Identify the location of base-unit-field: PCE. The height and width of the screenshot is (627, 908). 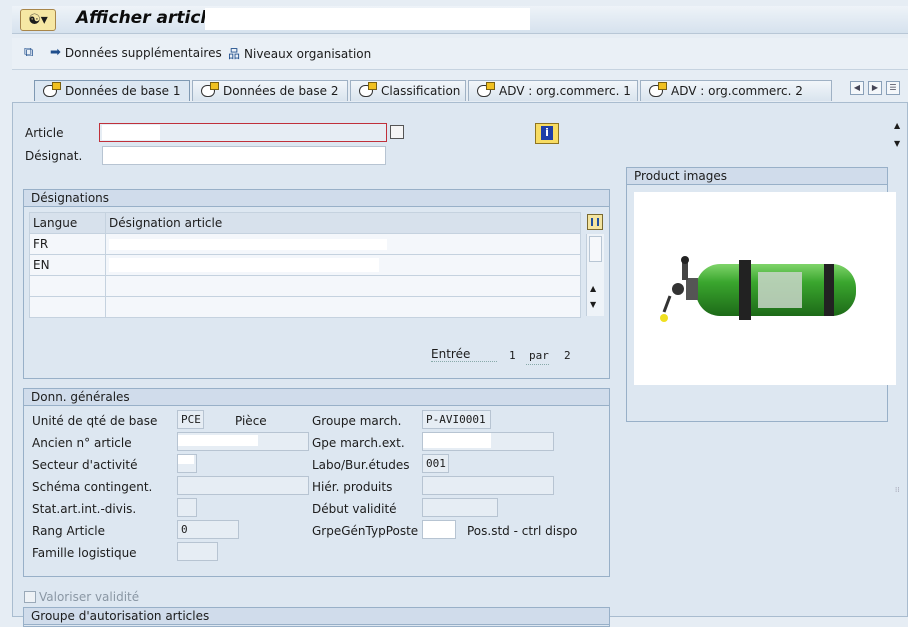
(190, 419).